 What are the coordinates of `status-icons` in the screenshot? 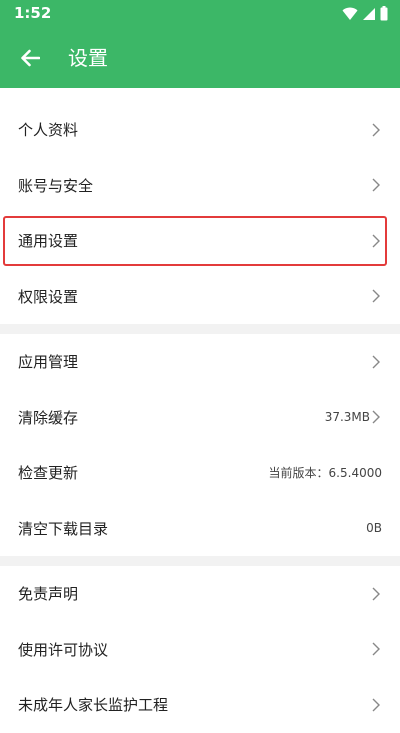 It's located at (365, 15).